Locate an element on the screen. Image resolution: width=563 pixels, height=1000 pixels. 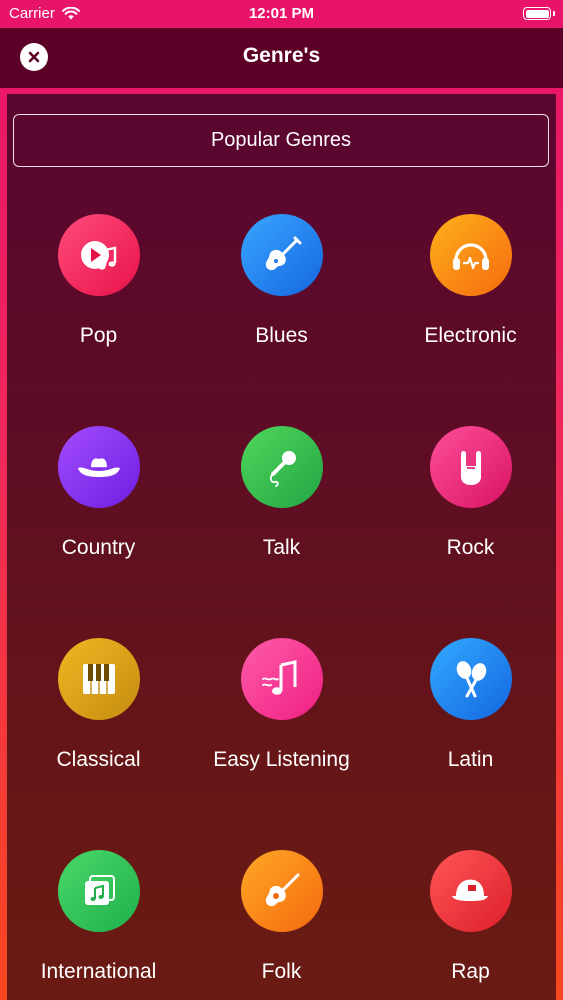
genre-item-latin: Latin is located at coordinates (466, 705).